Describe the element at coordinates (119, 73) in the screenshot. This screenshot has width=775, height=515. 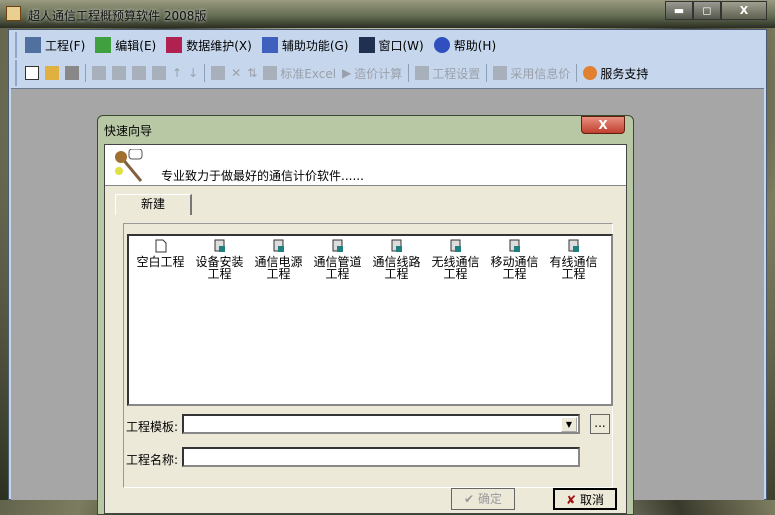
I see `cut-button` at that location.